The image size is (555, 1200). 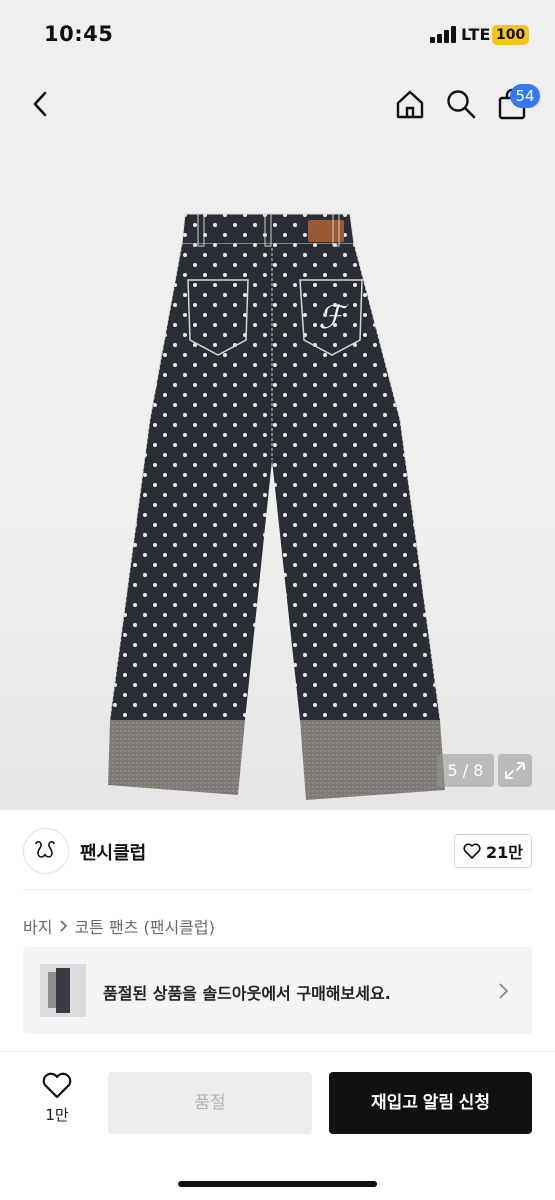 I want to click on restock-alert-button: 재입고 알림 신청, so click(x=430, y=1103).